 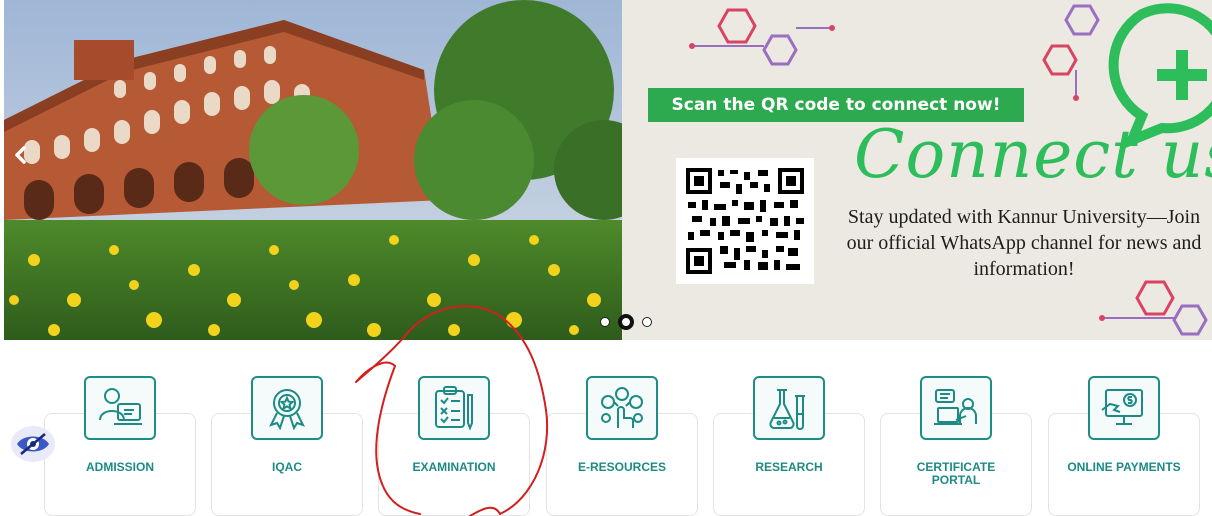 I want to click on connect-us-title: Connect us, so click(x=1033, y=154).